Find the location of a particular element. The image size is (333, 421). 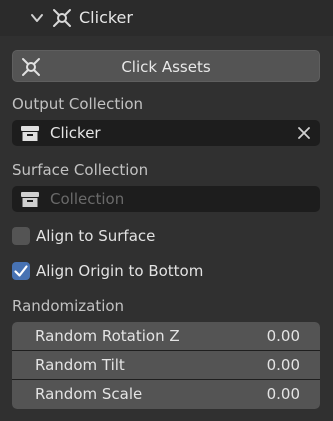

random-tilt-field: Random Tilt 0.00 is located at coordinates (166, 365).